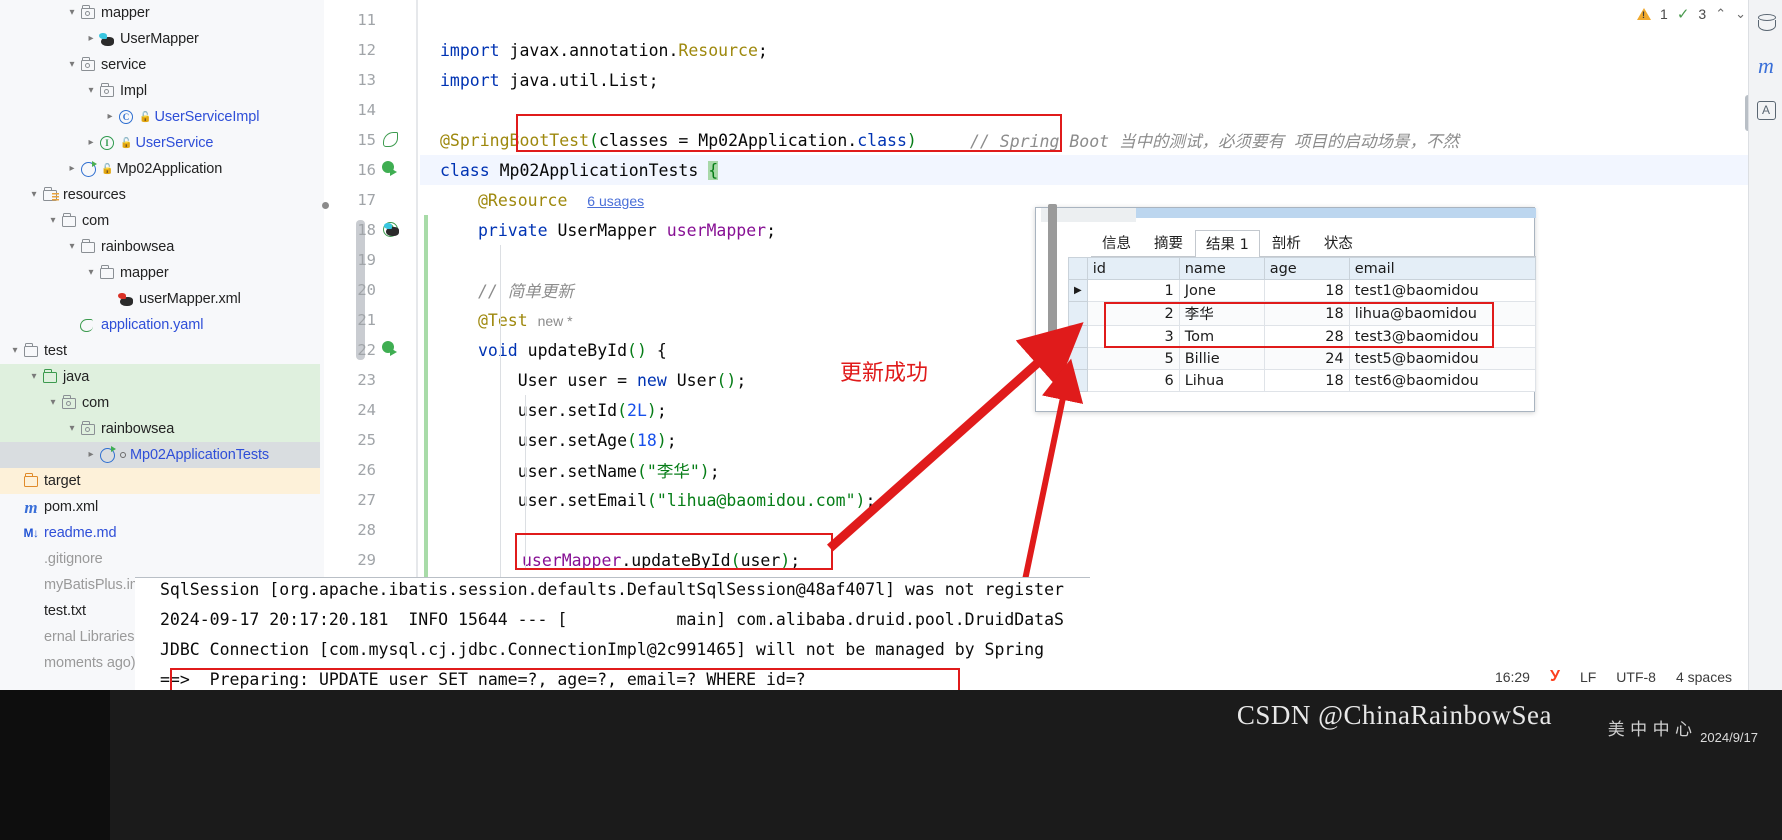  I want to click on yandex-icon: У, so click(1555, 677).